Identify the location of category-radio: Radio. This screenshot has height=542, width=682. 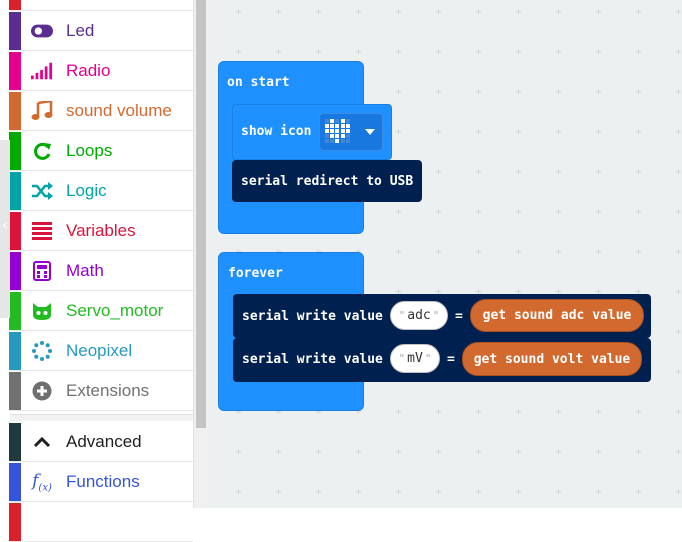
(101, 71).